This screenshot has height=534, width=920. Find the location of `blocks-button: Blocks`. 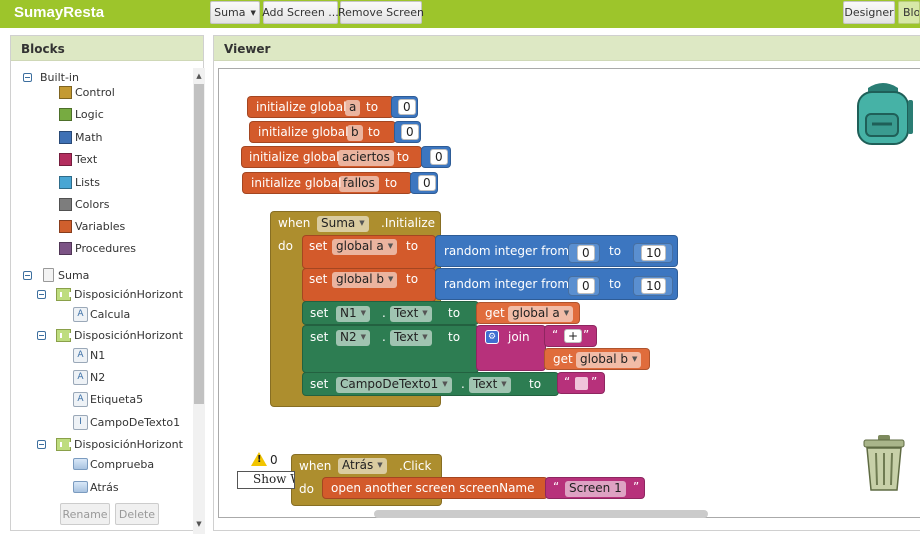

blocks-button: Blocks is located at coordinates (909, 12).